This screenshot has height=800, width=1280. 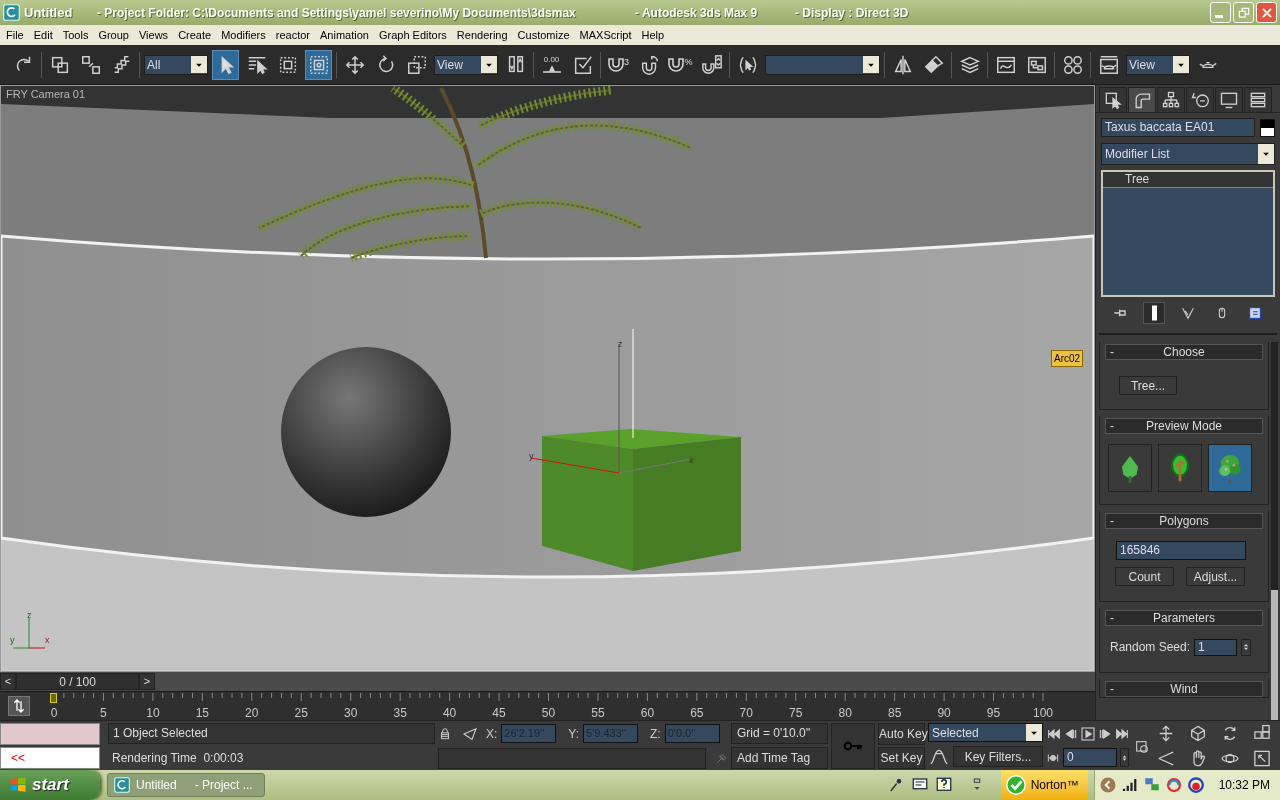 I want to click on slider-button: 0.00, so click(x=551, y=64).